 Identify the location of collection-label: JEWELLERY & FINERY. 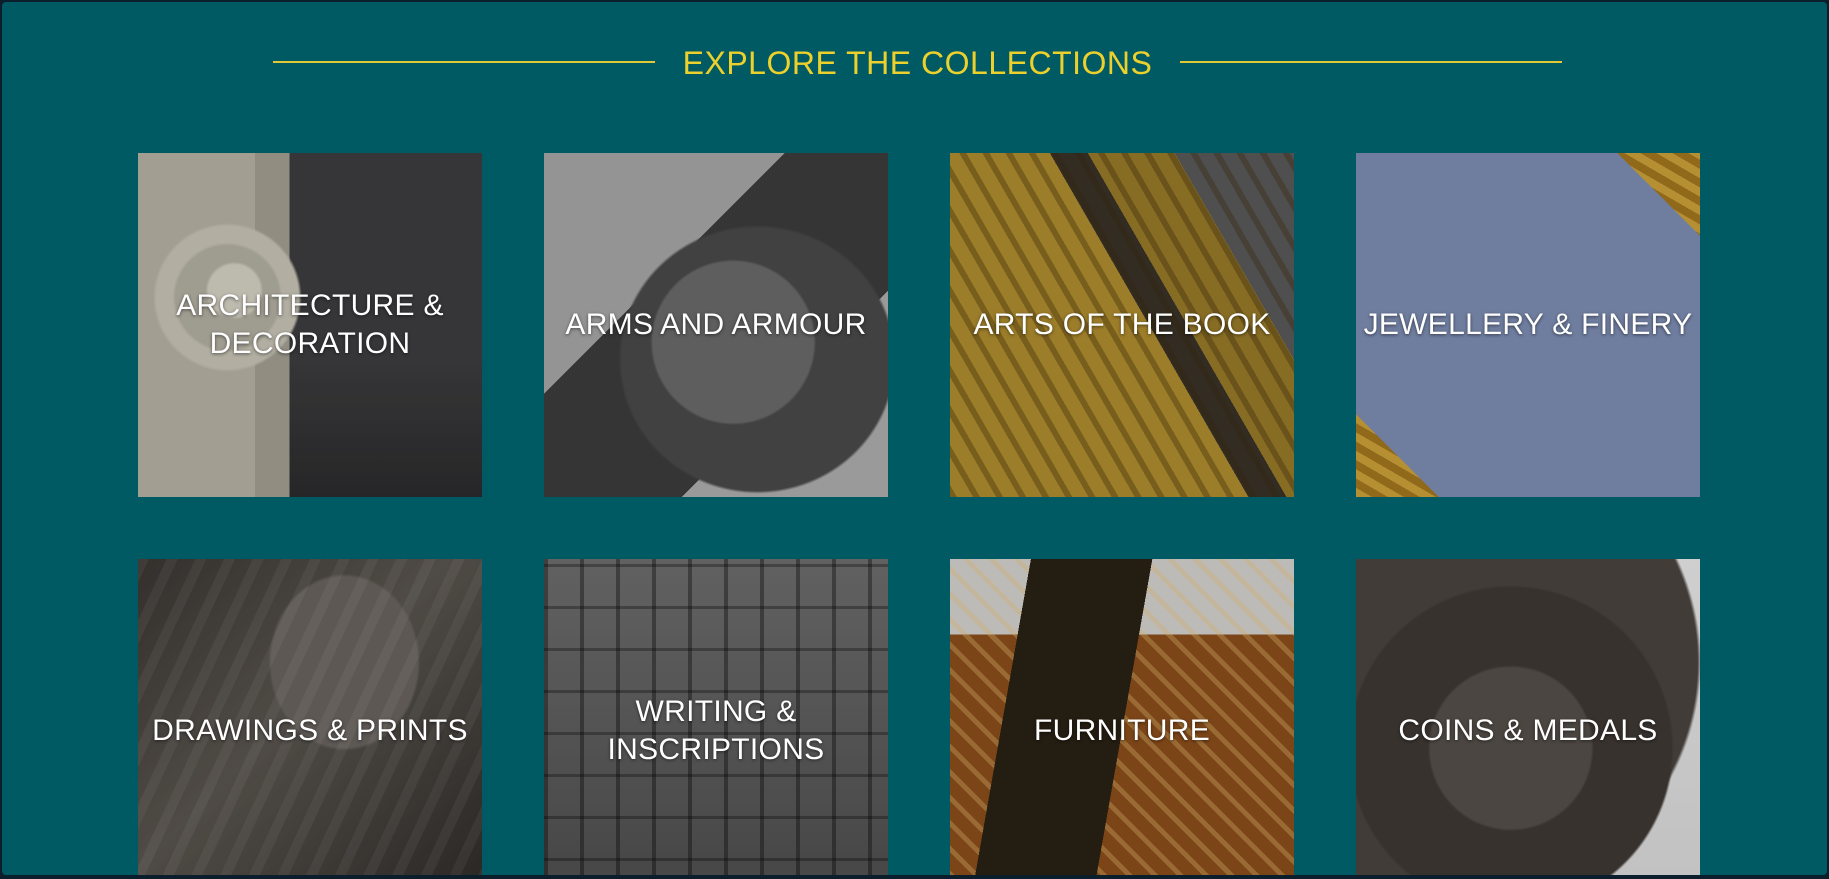
(1528, 324).